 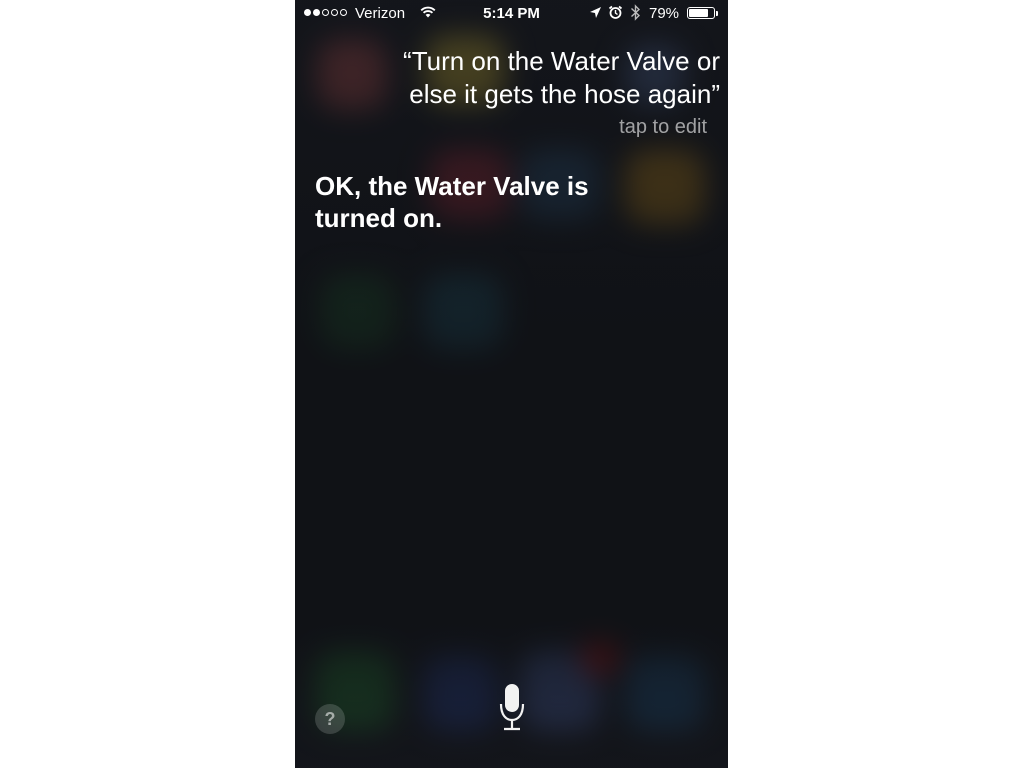 I want to click on location-arrow-icon, so click(x=595, y=14).